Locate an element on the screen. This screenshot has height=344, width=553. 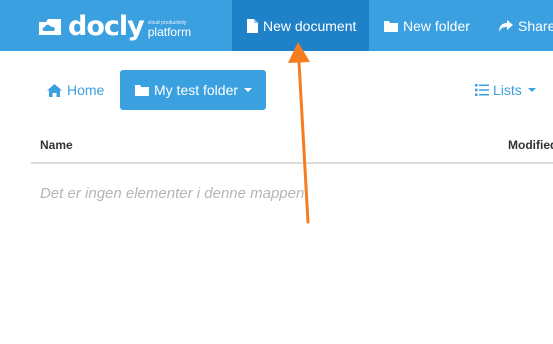
logo-wordmark: docly is located at coordinates (106, 26).